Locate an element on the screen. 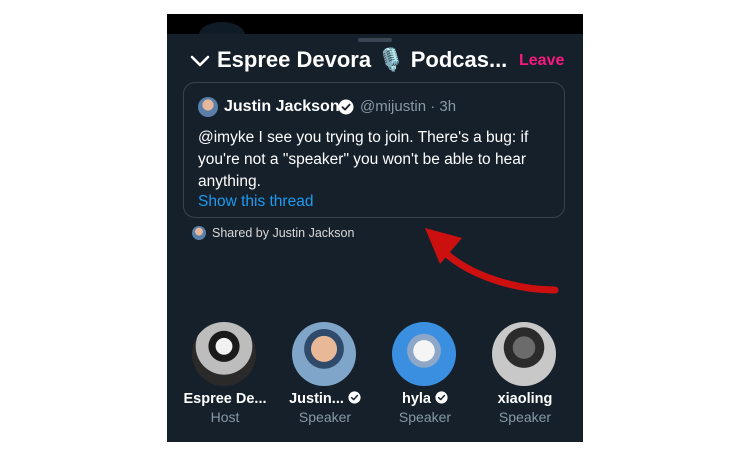  leave-button: Leave is located at coordinates (541, 61).